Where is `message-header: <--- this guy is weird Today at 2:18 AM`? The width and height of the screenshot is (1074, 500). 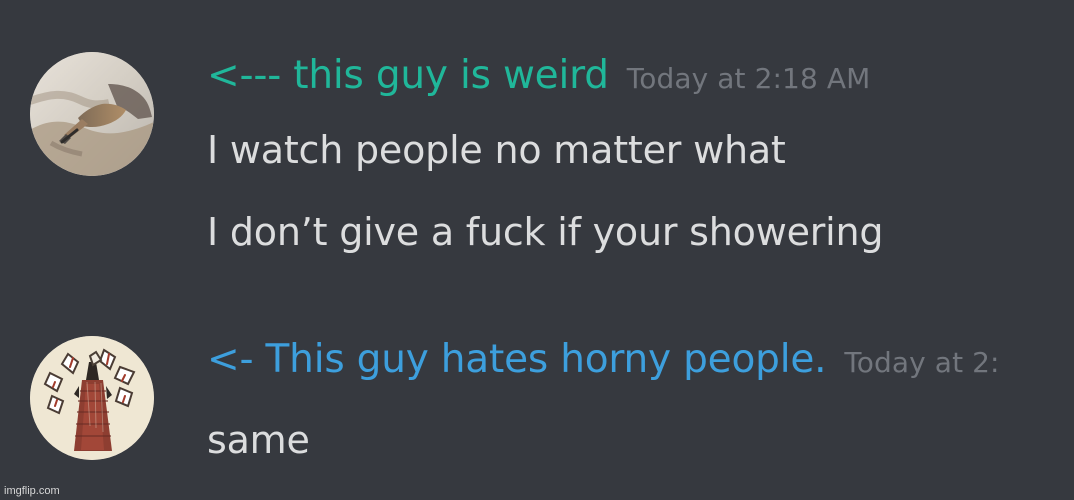
message-header: <--- this guy is weird Today at 2:18 AM is located at coordinates (538, 75).